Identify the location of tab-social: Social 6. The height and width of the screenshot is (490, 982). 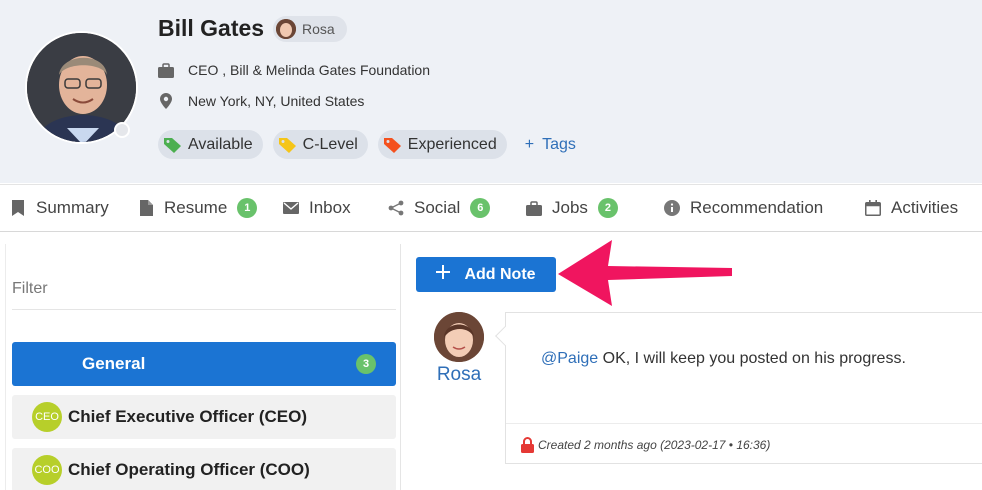
(447, 208).